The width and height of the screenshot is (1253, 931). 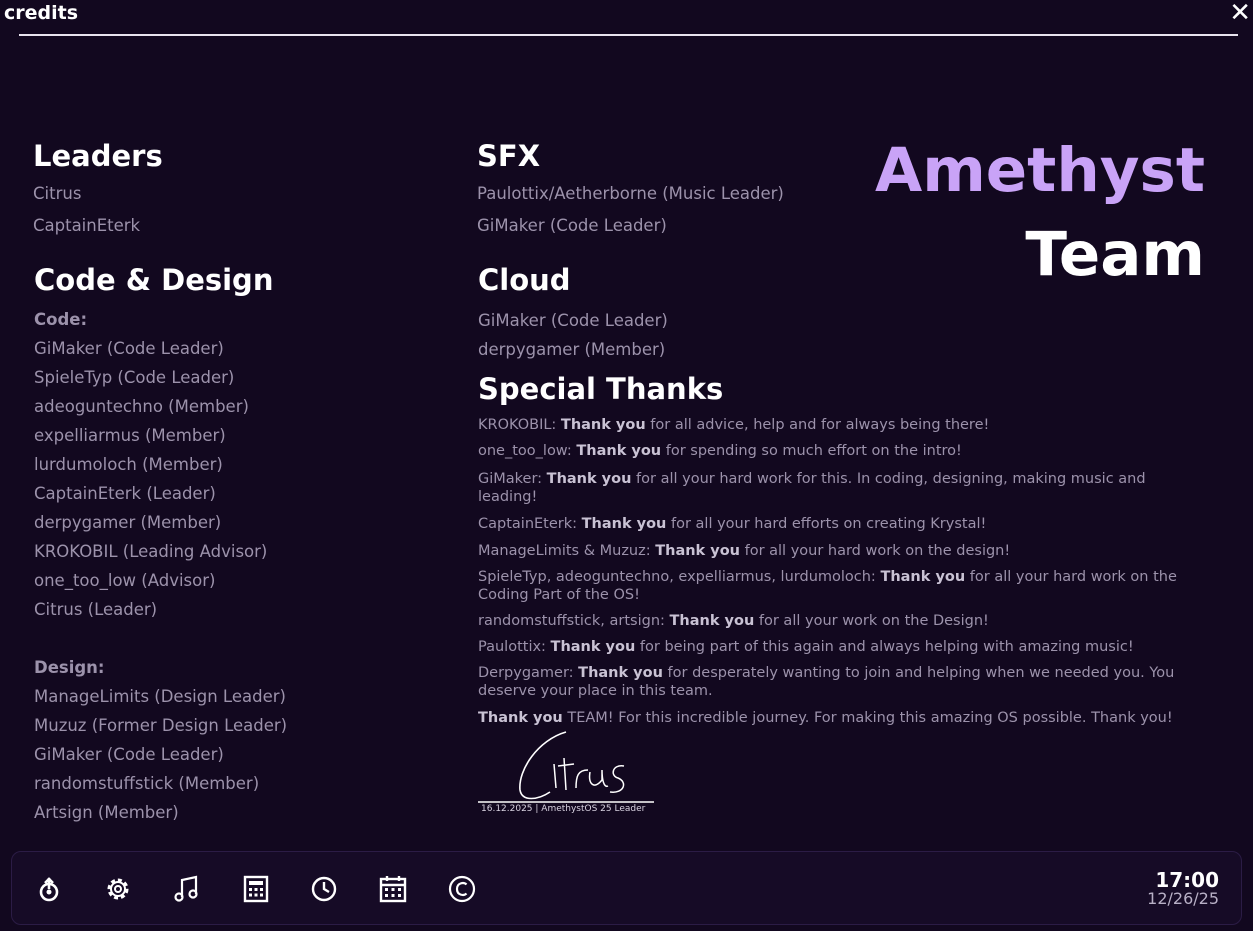 What do you see at coordinates (509, 156) in the screenshot?
I see `sfx-heading: SFX` at bounding box center [509, 156].